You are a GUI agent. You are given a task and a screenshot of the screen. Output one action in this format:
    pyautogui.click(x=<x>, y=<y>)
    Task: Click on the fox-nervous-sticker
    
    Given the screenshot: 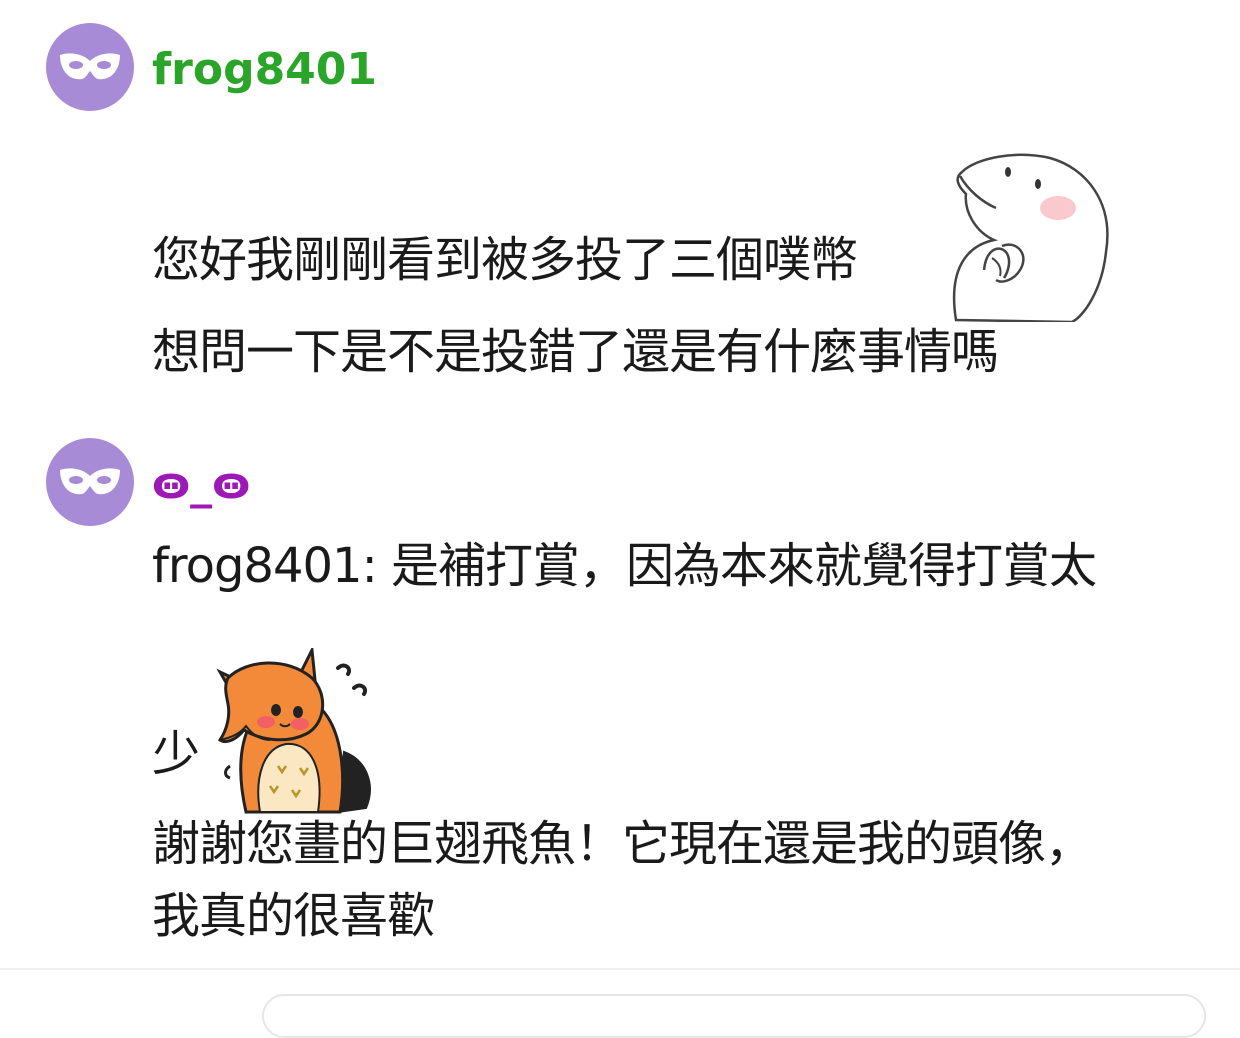 What is the action you would take?
    pyautogui.click(x=300, y=731)
    